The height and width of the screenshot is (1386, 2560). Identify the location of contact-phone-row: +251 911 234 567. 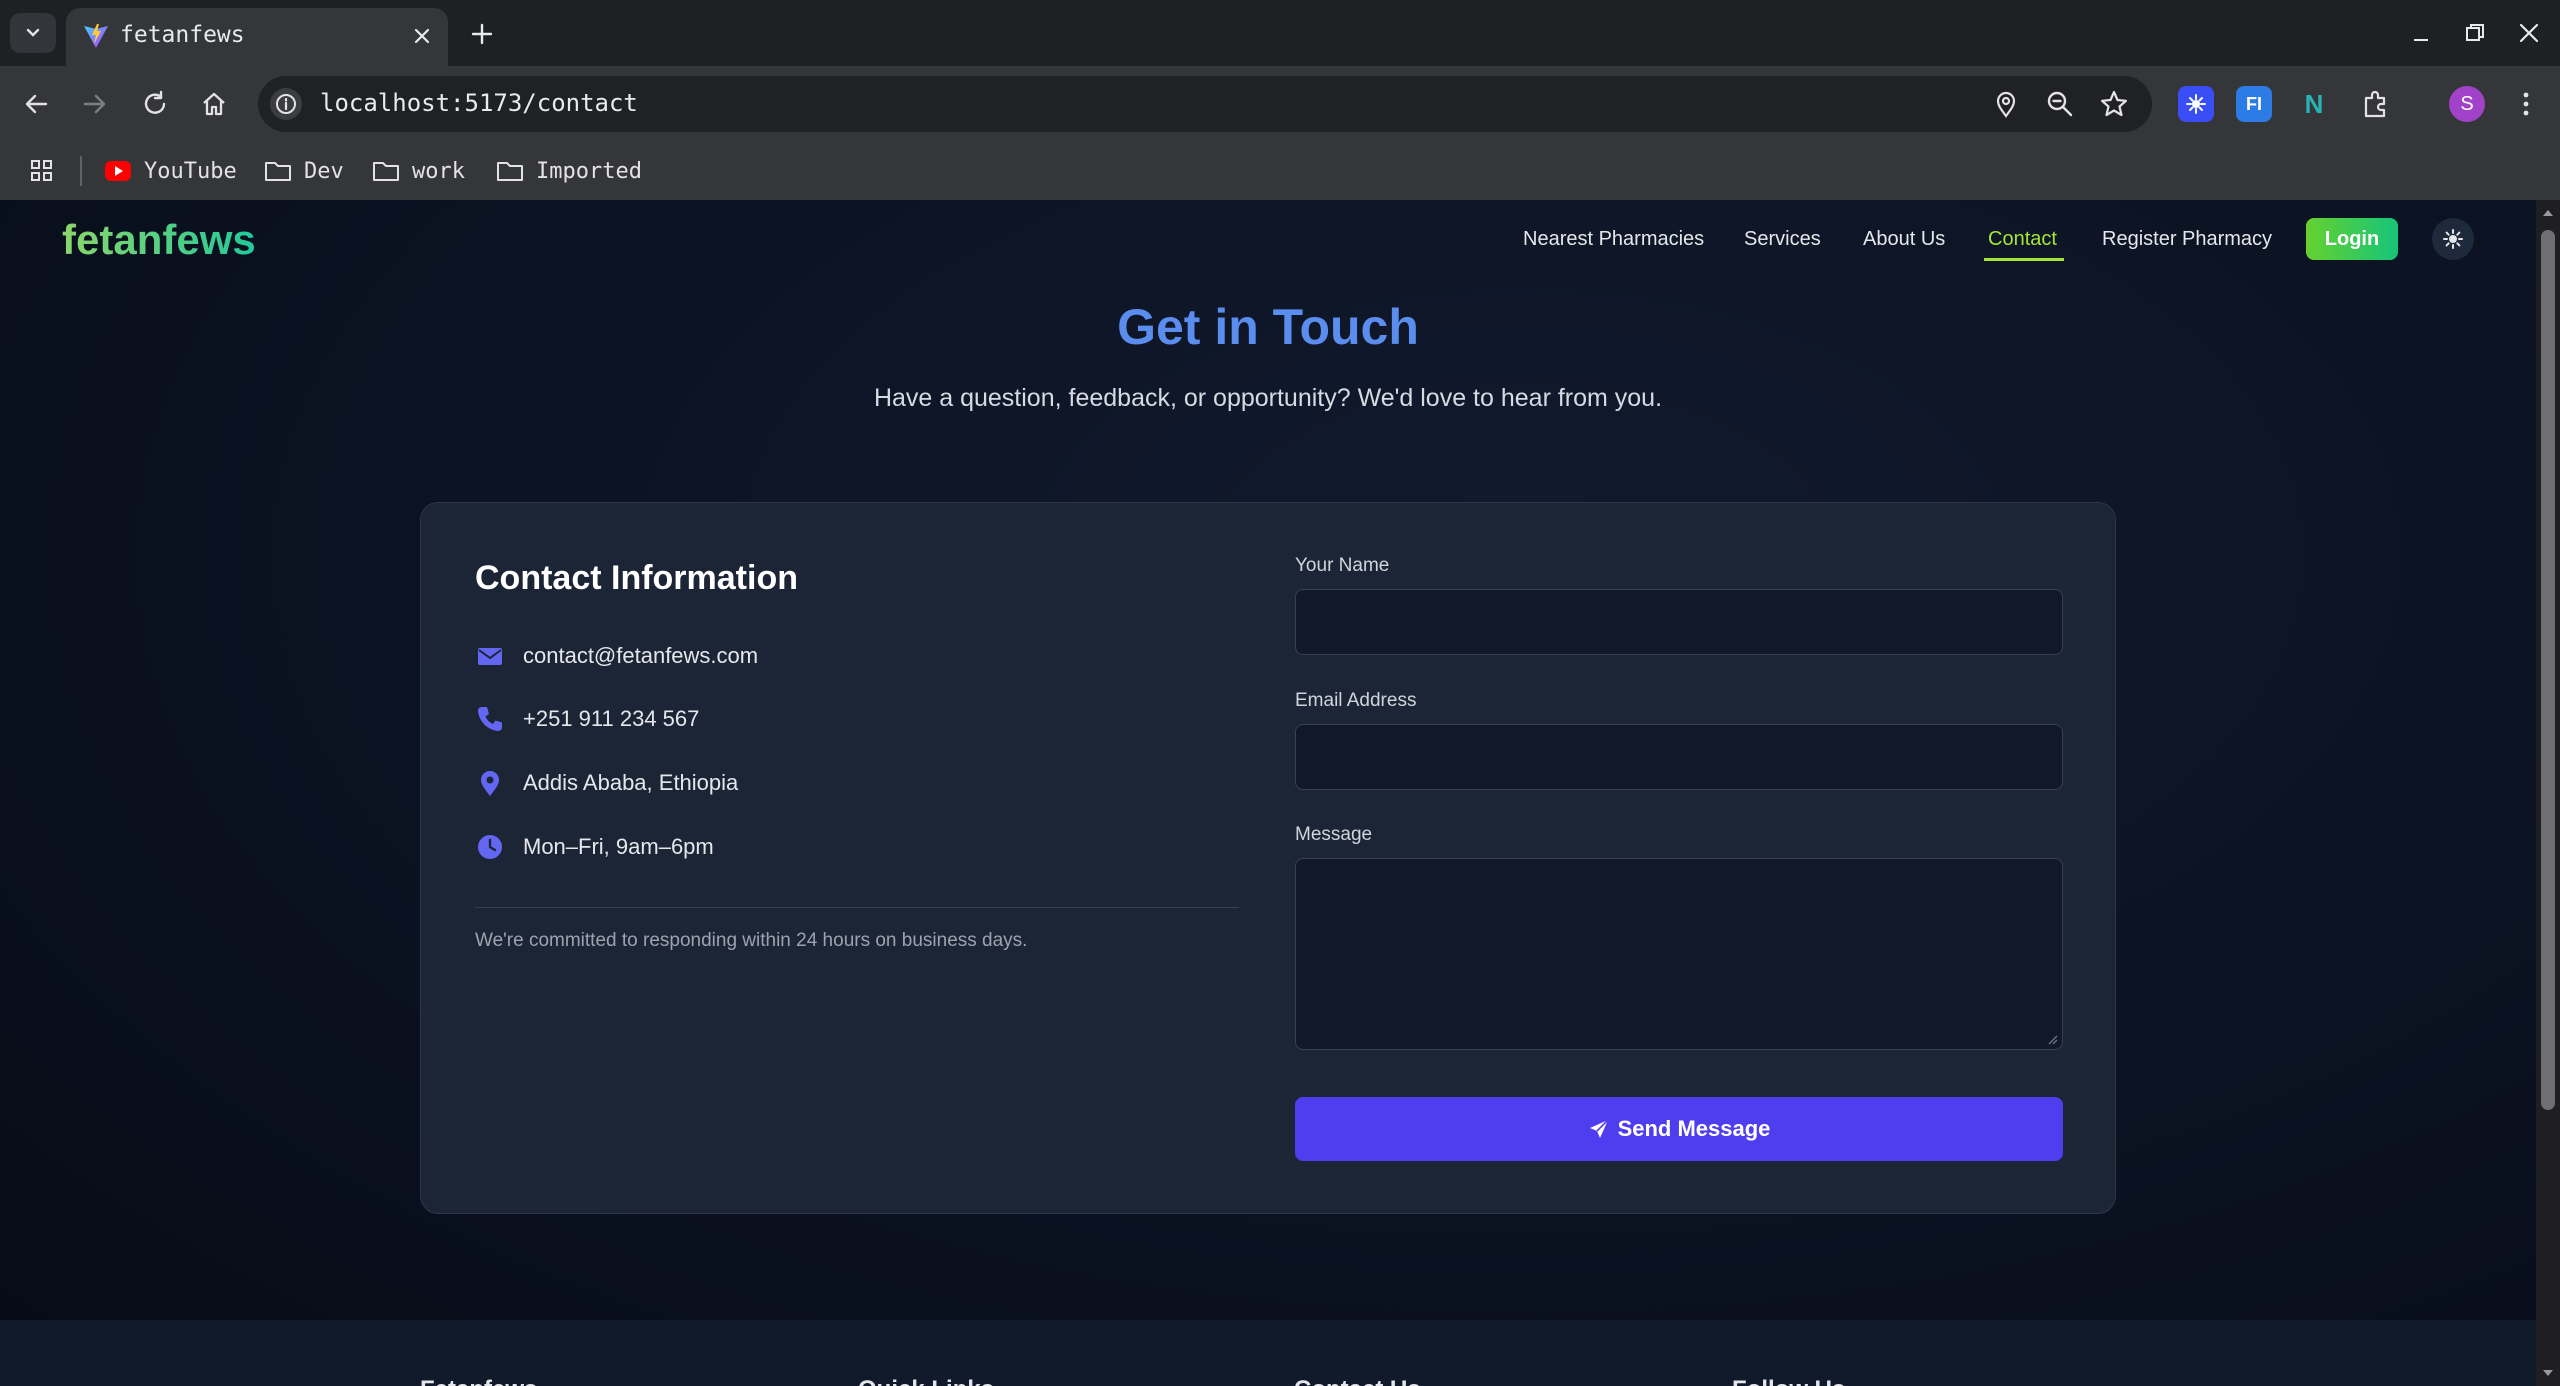
(587, 719).